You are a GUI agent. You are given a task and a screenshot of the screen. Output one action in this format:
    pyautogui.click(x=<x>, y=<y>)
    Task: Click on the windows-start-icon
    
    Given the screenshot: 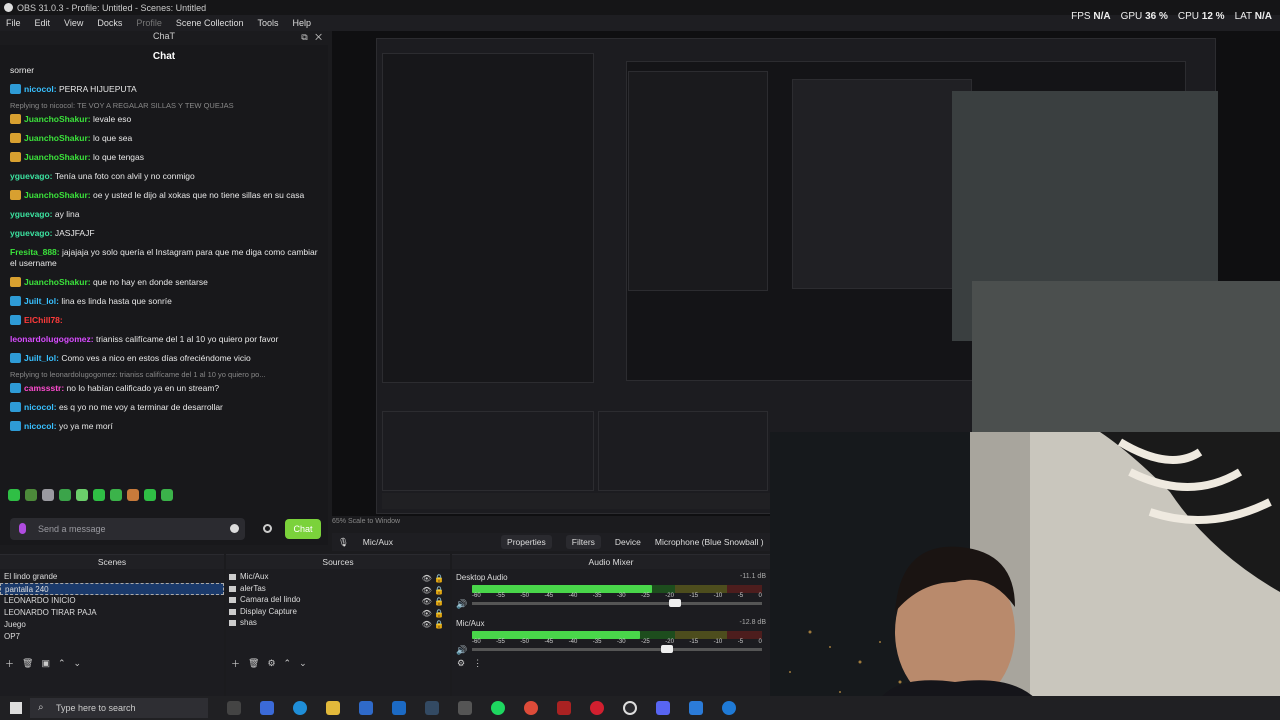 What is the action you would take?
    pyautogui.click(x=16, y=708)
    